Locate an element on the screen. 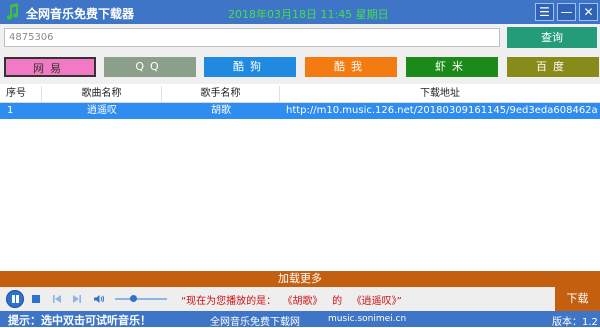 The image size is (600, 328). datetime-display: 2018年03月18日 11:45 星期日 is located at coordinates (308, 14).